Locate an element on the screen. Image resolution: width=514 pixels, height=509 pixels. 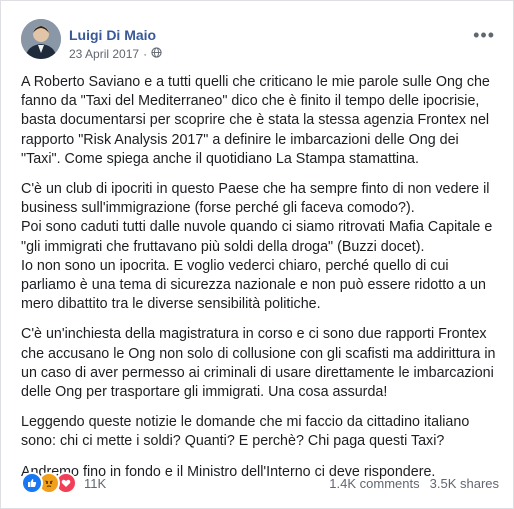
more-options-icon: ••• is located at coordinates (484, 35).